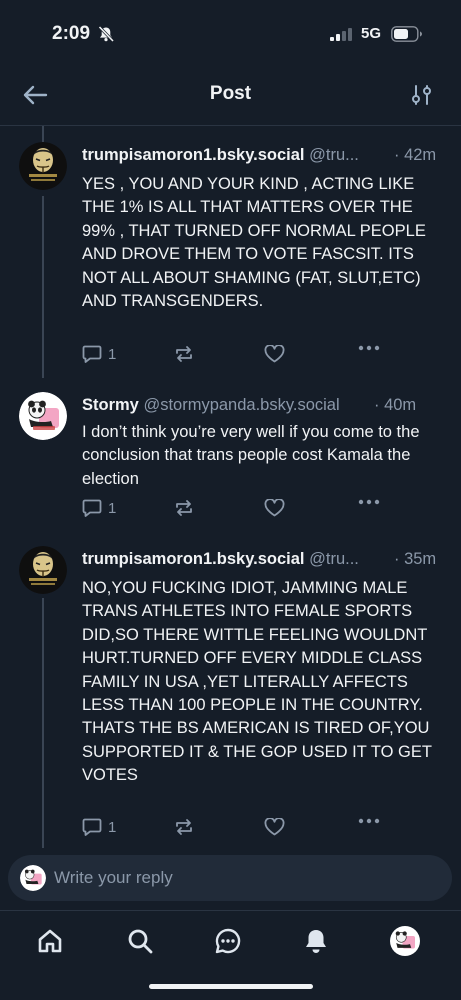  I want to click on sliders-icon, so click(422, 97).